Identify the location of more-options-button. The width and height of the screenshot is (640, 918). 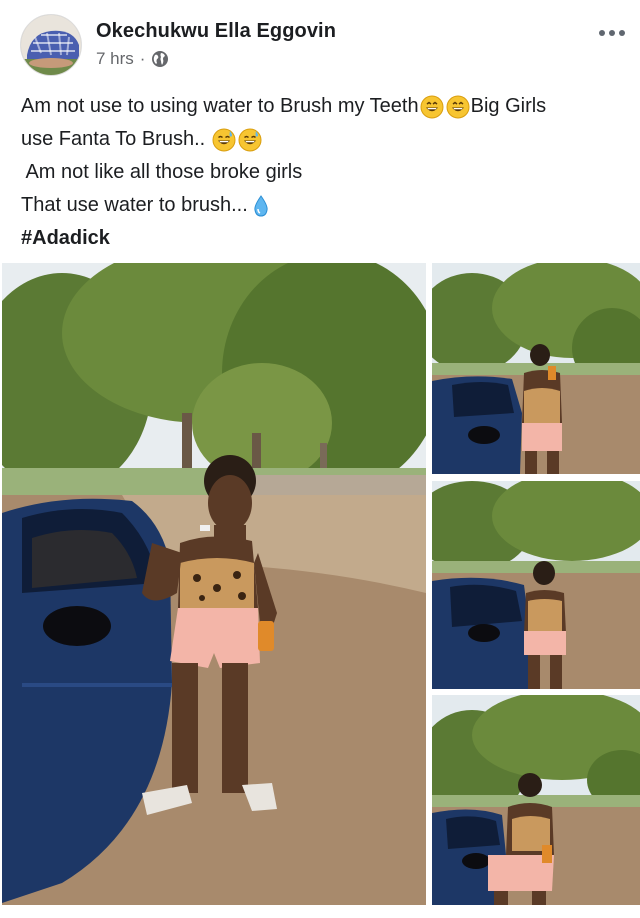
(612, 33).